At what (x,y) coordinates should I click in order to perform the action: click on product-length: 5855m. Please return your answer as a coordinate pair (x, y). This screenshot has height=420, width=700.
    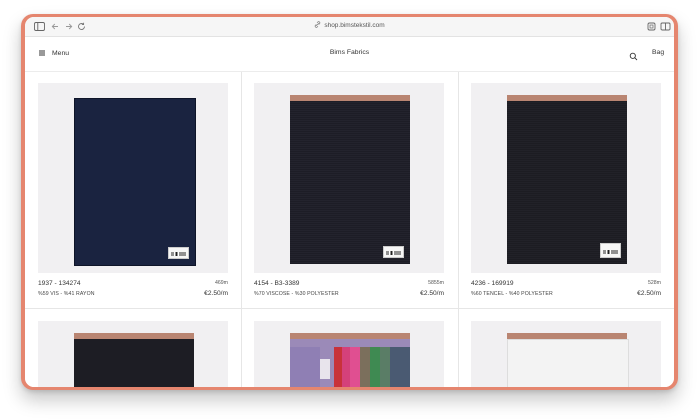
    Looking at the image, I should click on (436, 283).